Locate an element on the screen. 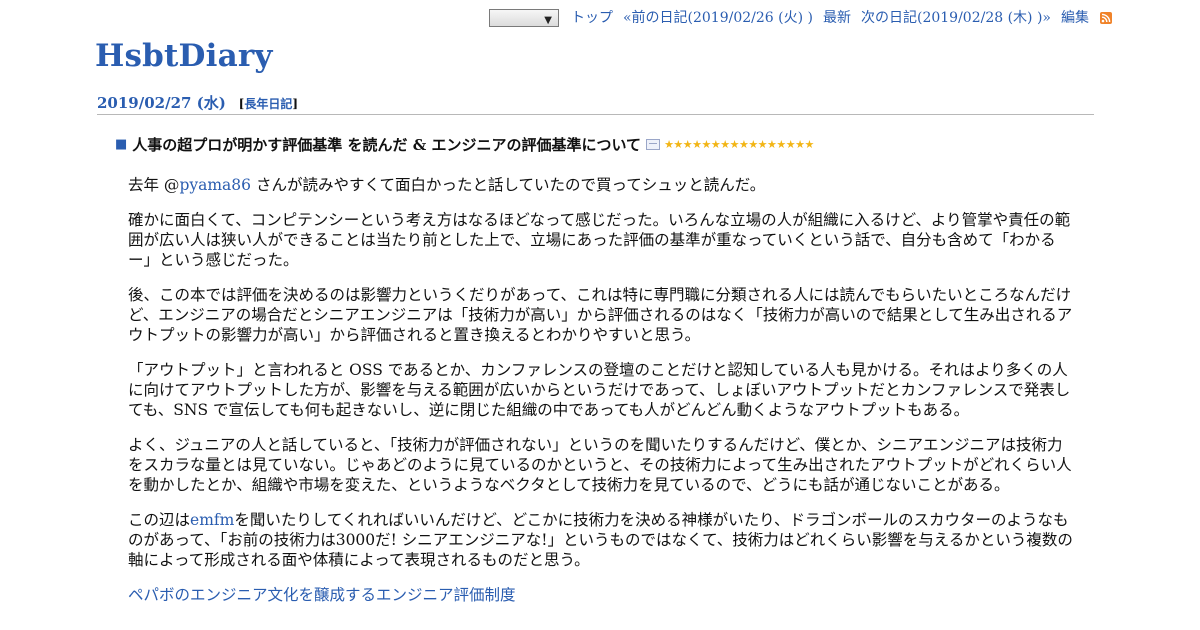 The image size is (1200, 630). nav-edit-link: 編集 is located at coordinates (1075, 18).